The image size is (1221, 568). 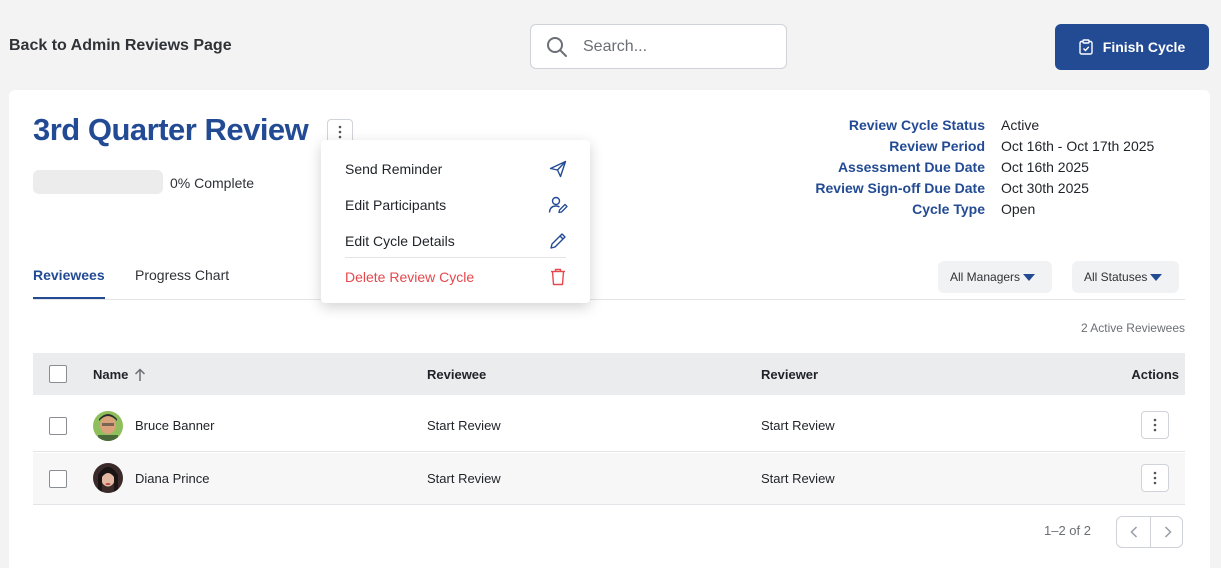 What do you see at coordinates (182, 275) in the screenshot?
I see `tab-progress-chart: Progress Chart` at bounding box center [182, 275].